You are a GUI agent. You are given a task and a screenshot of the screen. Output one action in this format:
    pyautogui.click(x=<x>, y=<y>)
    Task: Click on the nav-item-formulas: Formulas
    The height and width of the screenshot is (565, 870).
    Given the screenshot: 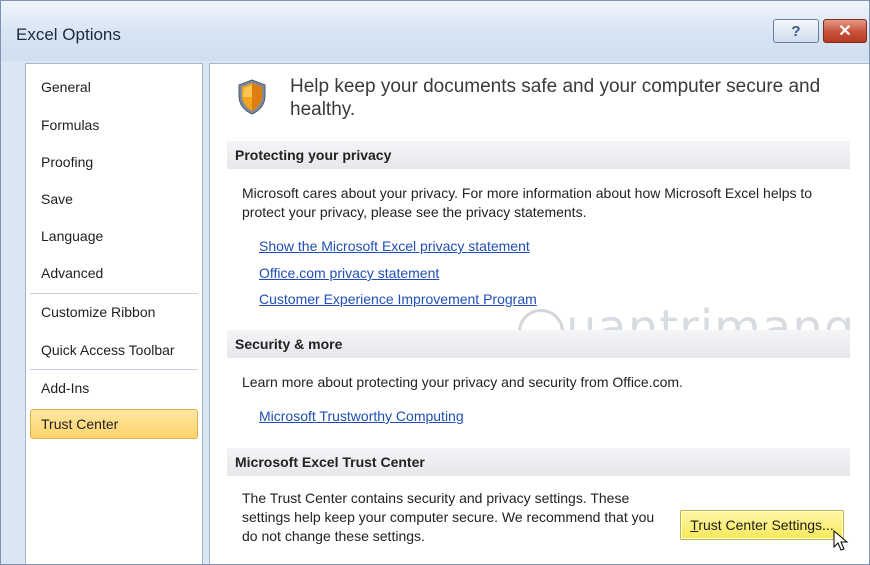 What is the action you would take?
    pyautogui.click(x=114, y=125)
    